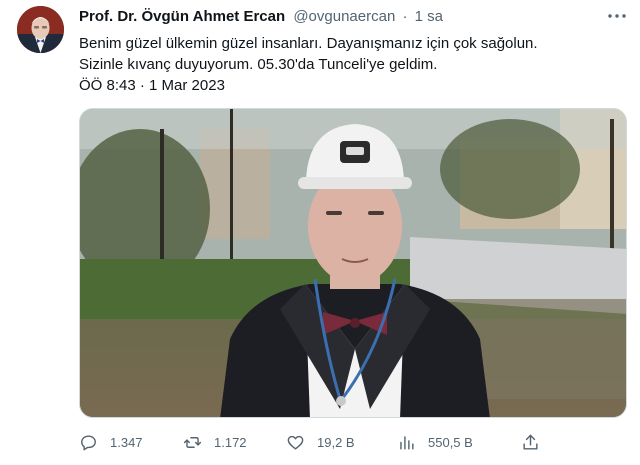  I want to click on views-button: 550,5 B, so click(435, 442).